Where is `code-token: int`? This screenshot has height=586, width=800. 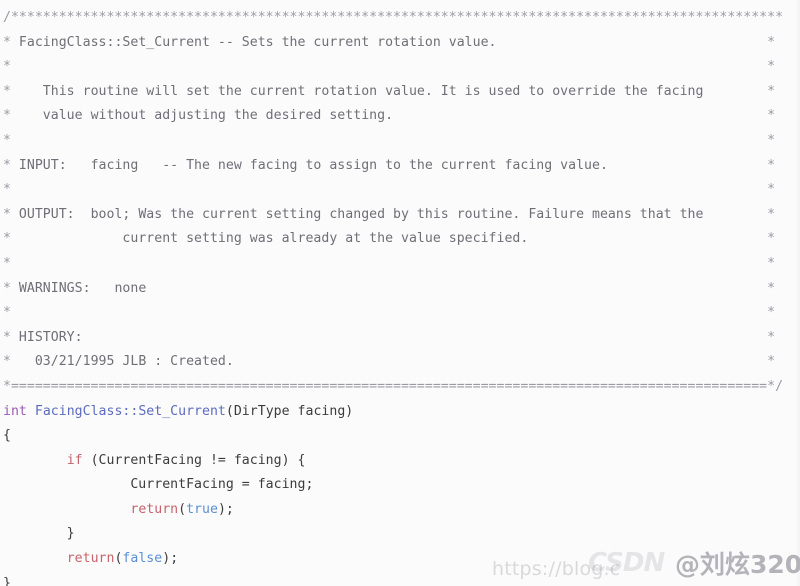 code-token: int is located at coordinates (15, 411).